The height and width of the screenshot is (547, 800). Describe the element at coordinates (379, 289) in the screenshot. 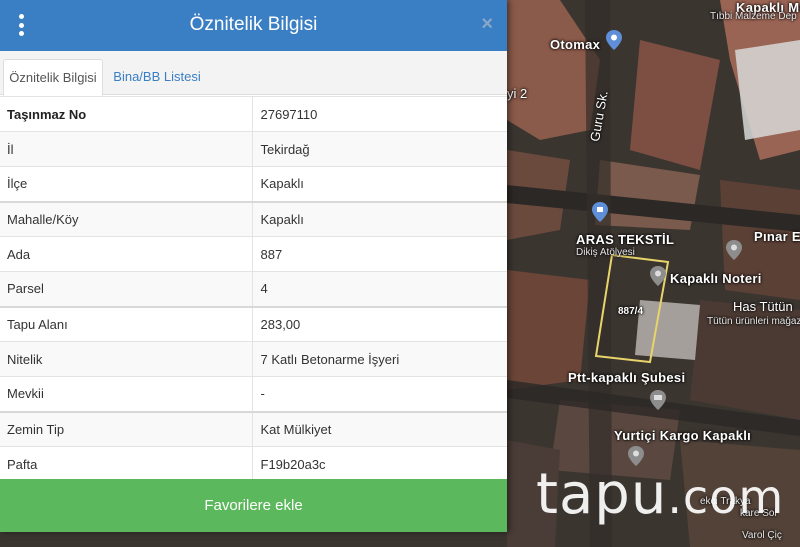

I see `row-value: 4` at that location.